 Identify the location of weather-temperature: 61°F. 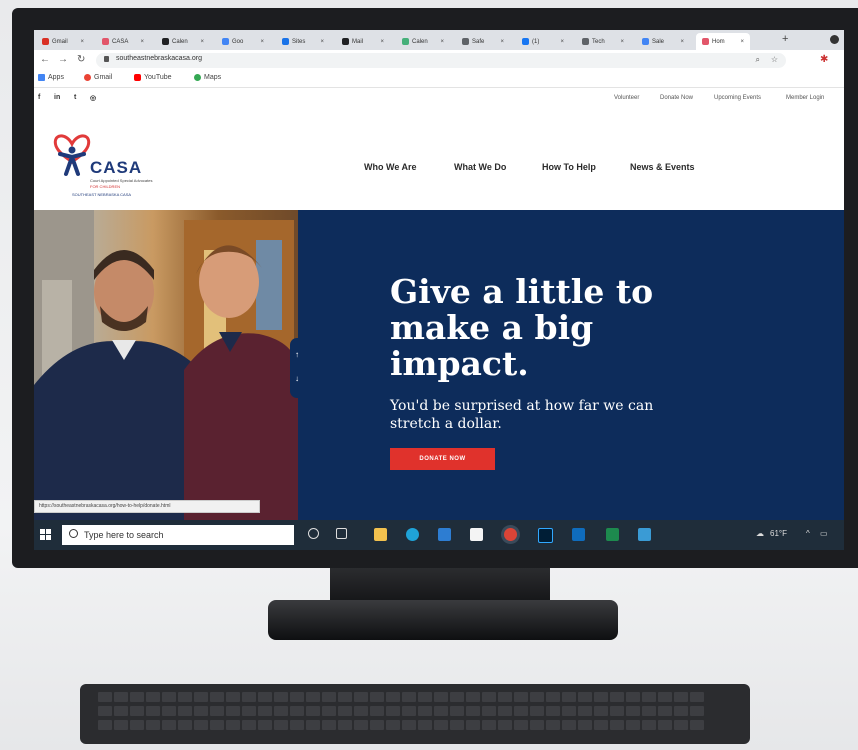
(778, 533).